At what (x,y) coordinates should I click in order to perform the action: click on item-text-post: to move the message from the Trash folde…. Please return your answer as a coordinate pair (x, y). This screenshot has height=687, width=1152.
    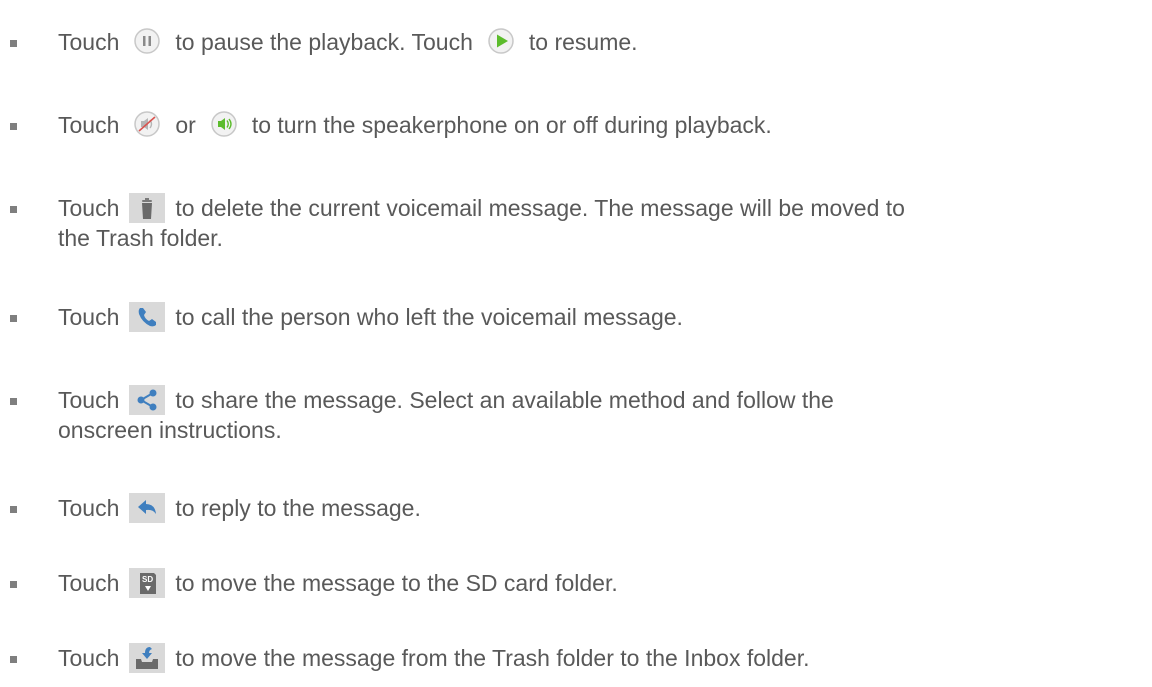
    Looking at the image, I should click on (492, 658).